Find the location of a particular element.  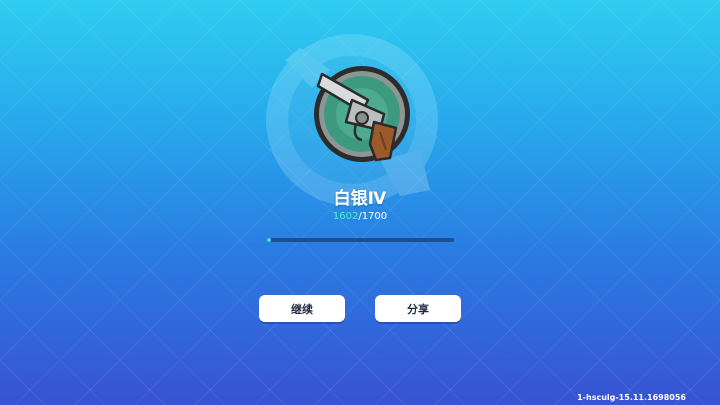

continue-button: 继续 is located at coordinates (302, 308).